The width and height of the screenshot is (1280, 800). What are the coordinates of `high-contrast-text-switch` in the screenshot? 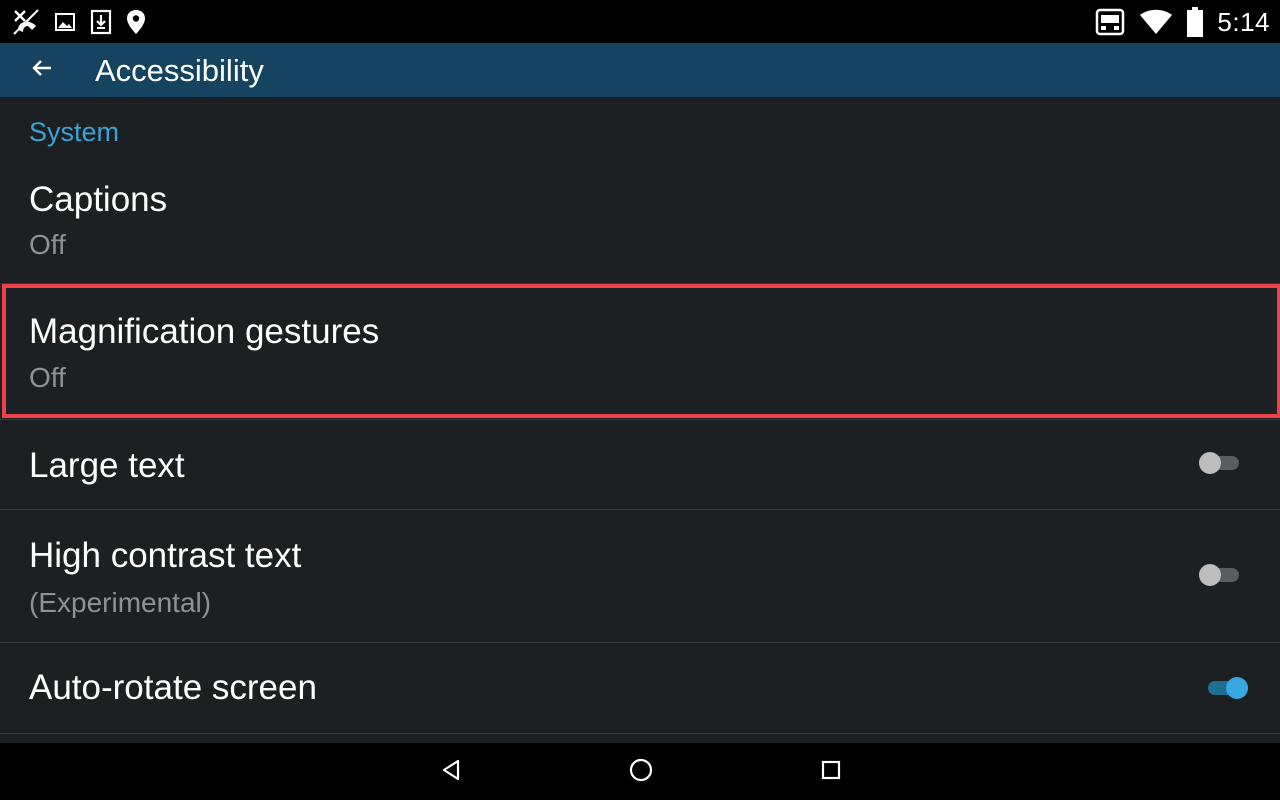 It's located at (1220, 575).